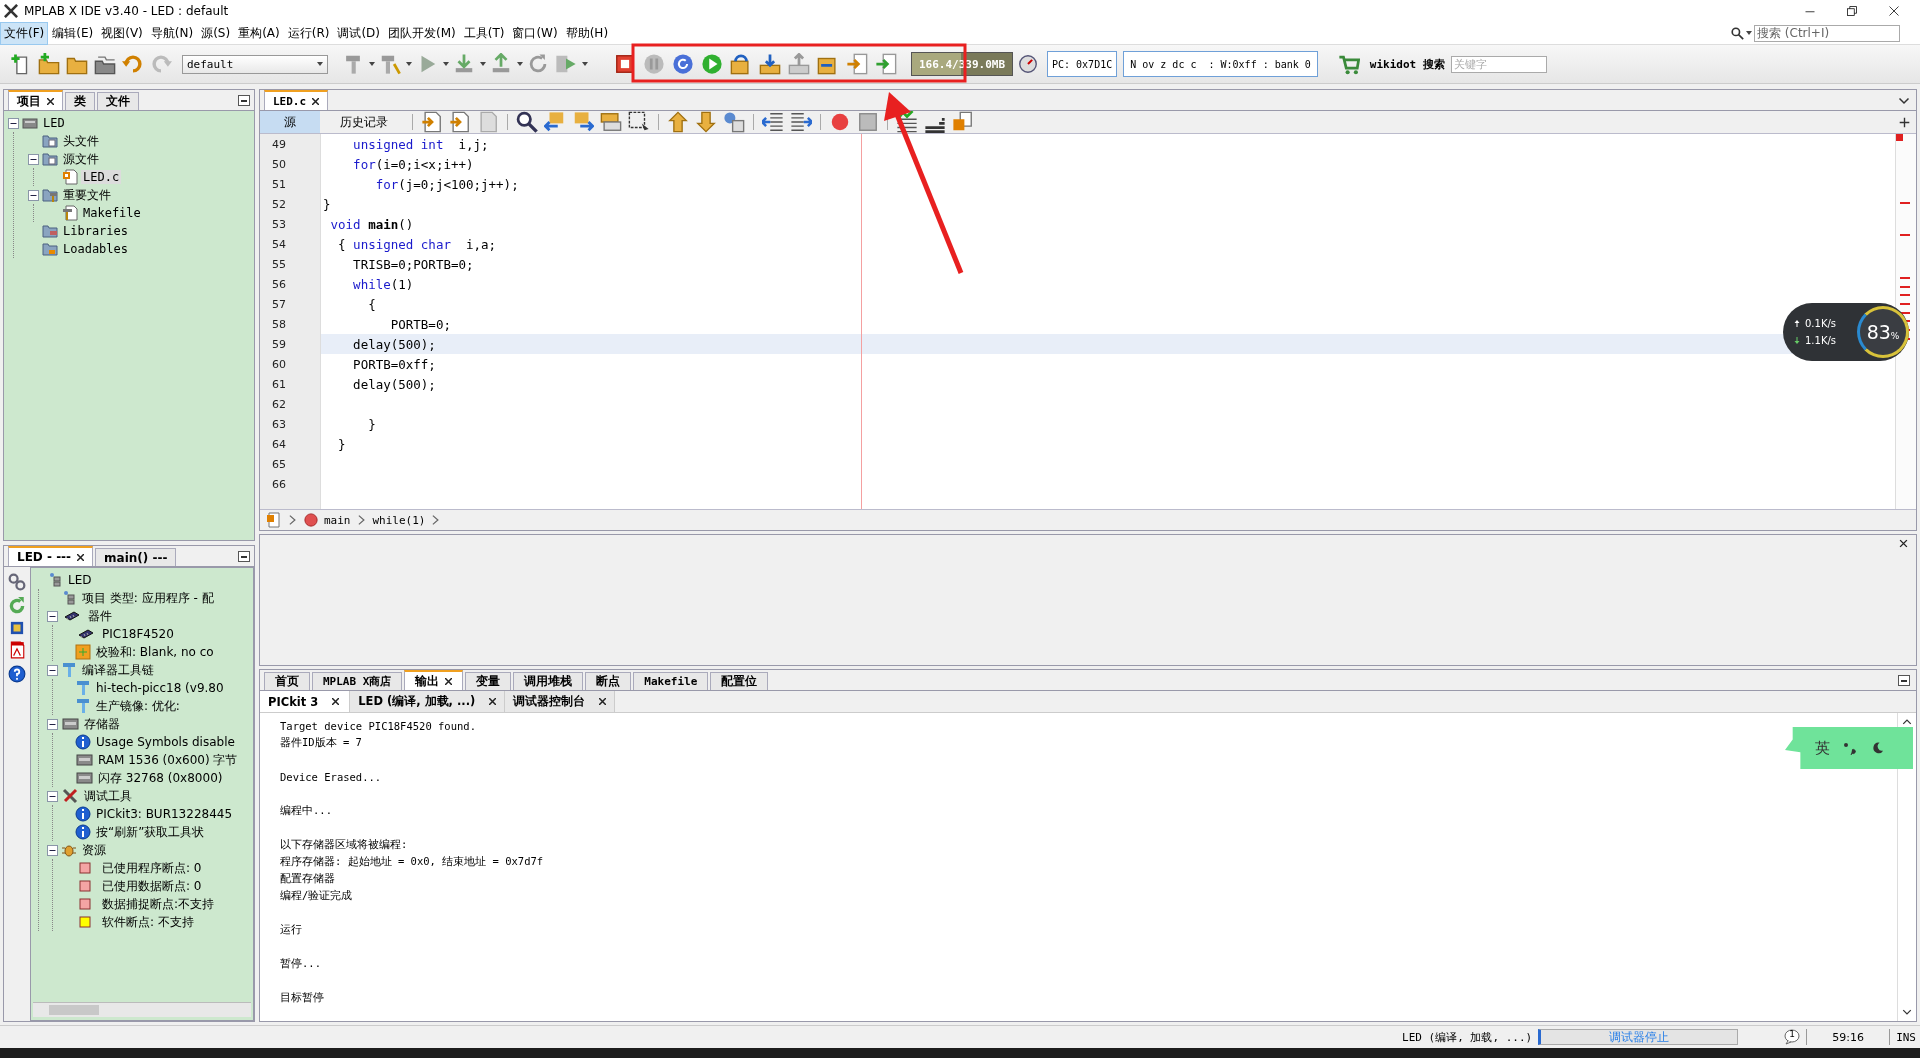 The image size is (1920, 1058). Describe the element at coordinates (1907, 1012) in the screenshot. I see `scroll-down-icon` at that location.